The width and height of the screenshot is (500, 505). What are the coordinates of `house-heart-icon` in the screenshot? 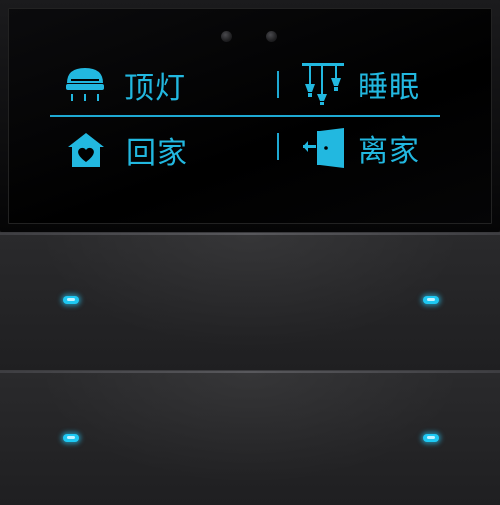 It's located at (86, 150).